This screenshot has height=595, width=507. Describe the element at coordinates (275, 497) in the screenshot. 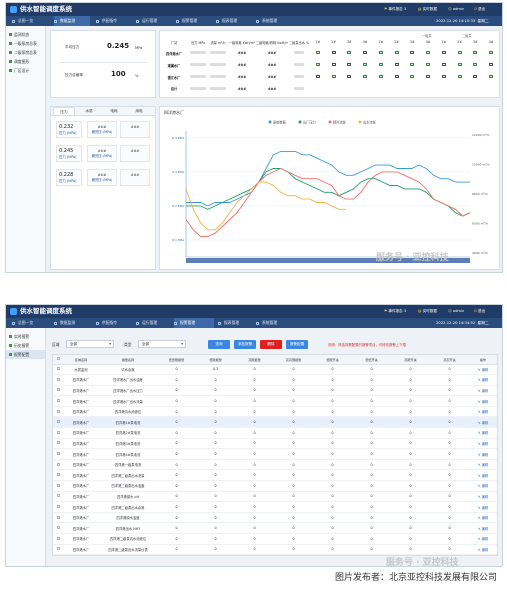

I see `table-row: 四洋港水厂 四洋港原水 pH 0 0 0 0 0 0 0 0 ✎ 编辑` at that location.